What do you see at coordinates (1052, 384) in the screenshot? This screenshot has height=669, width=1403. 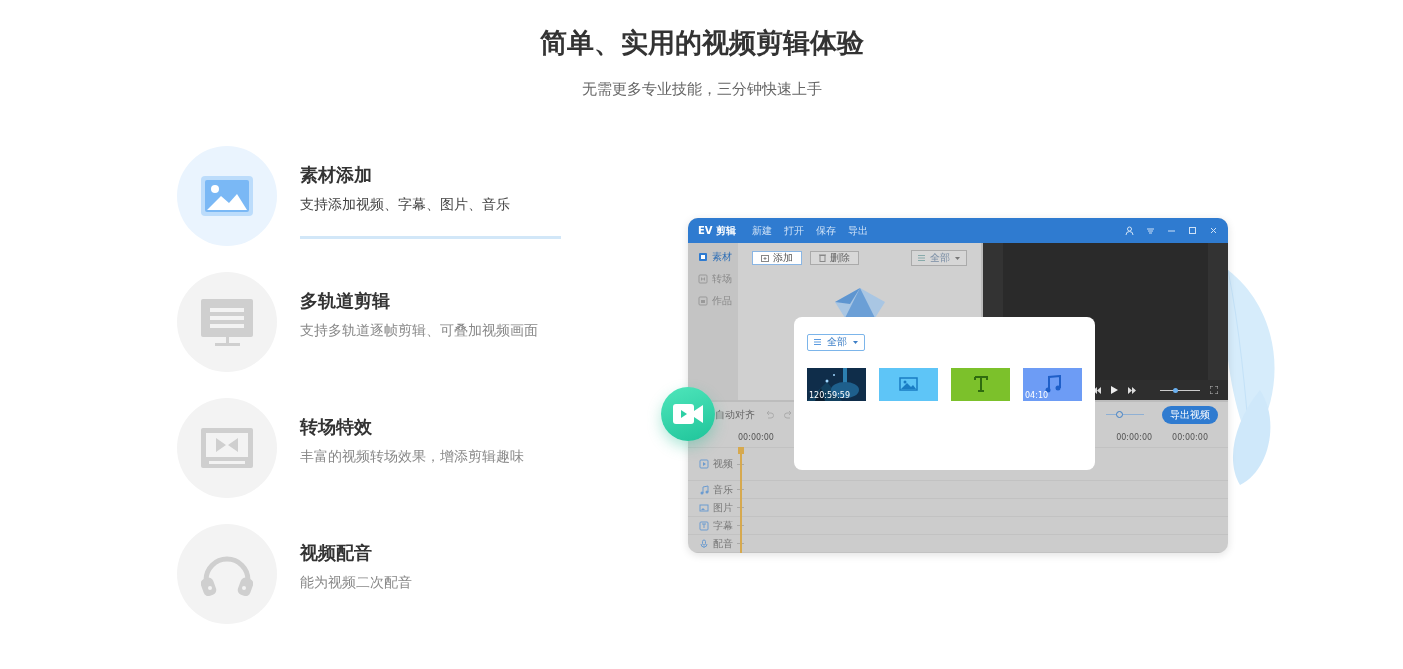 I see `audio-thumbnail: 04:10` at bounding box center [1052, 384].